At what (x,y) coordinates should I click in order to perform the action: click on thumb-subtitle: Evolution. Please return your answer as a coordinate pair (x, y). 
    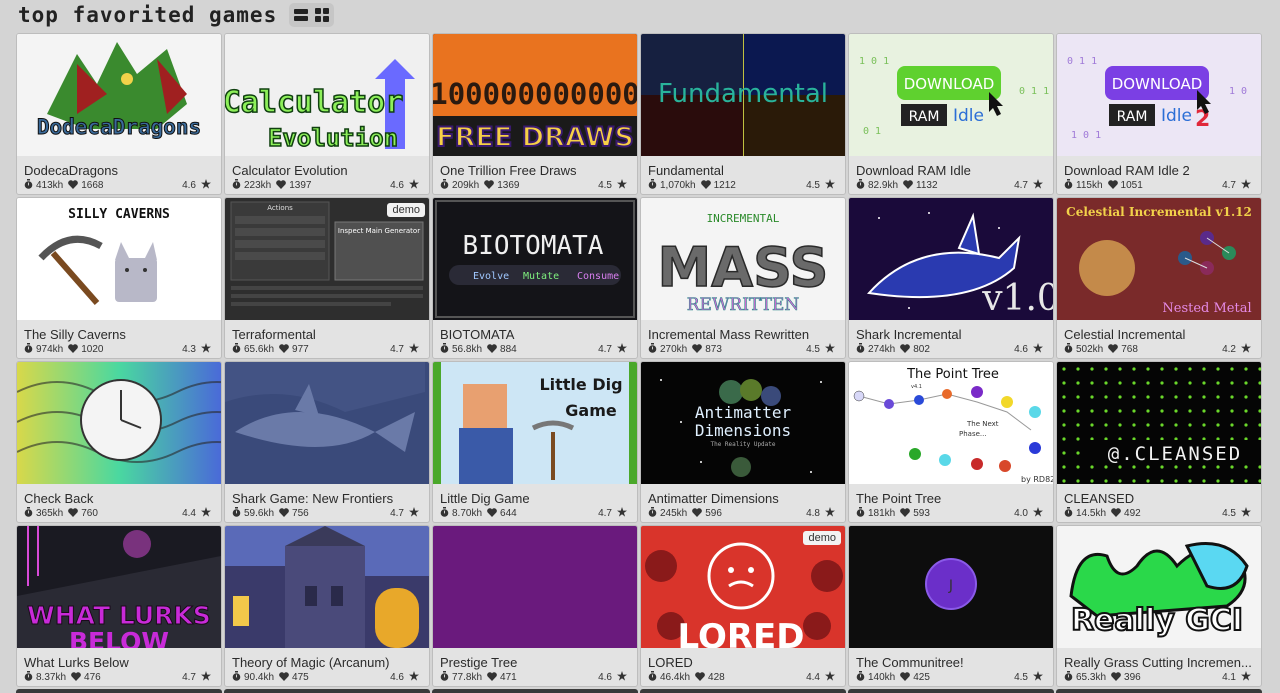
    Looking at the image, I should click on (333, 138).